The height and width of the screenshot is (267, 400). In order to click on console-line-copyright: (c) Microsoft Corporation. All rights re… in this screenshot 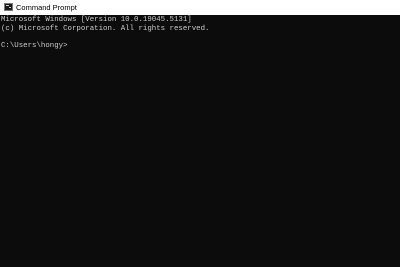, I will do `click(105, 29)`.